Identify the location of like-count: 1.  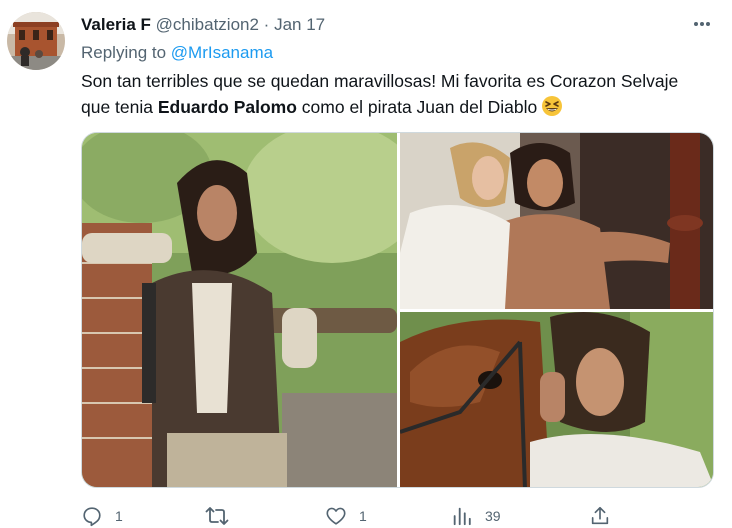
(363, 516).